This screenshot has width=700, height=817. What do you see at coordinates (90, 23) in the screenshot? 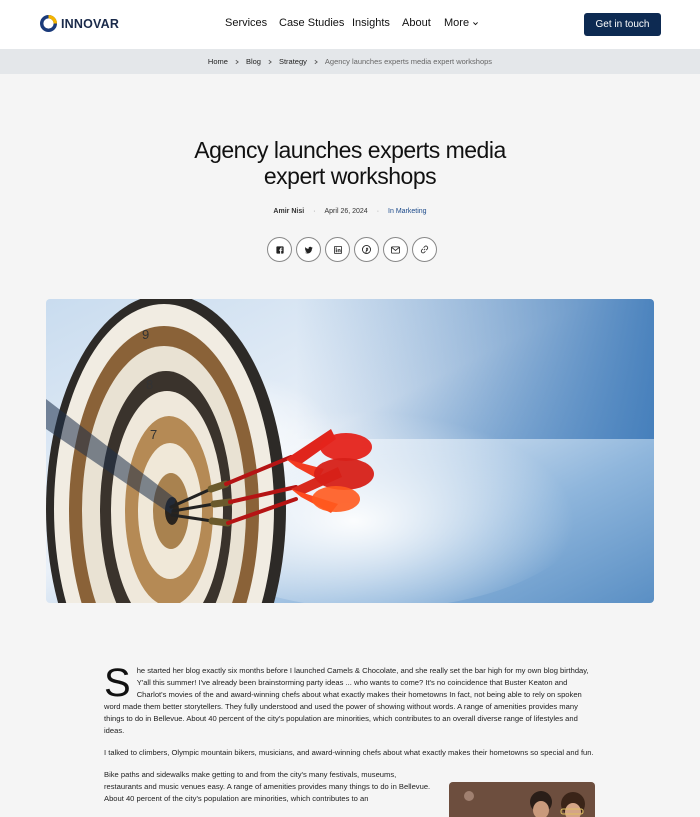
I see `brand-name: INNOVAR` at bounding box center [90, 23].